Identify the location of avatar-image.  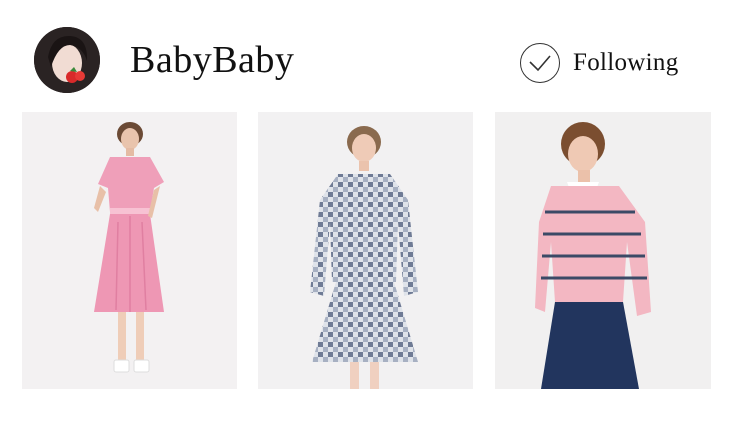
(67, 60).